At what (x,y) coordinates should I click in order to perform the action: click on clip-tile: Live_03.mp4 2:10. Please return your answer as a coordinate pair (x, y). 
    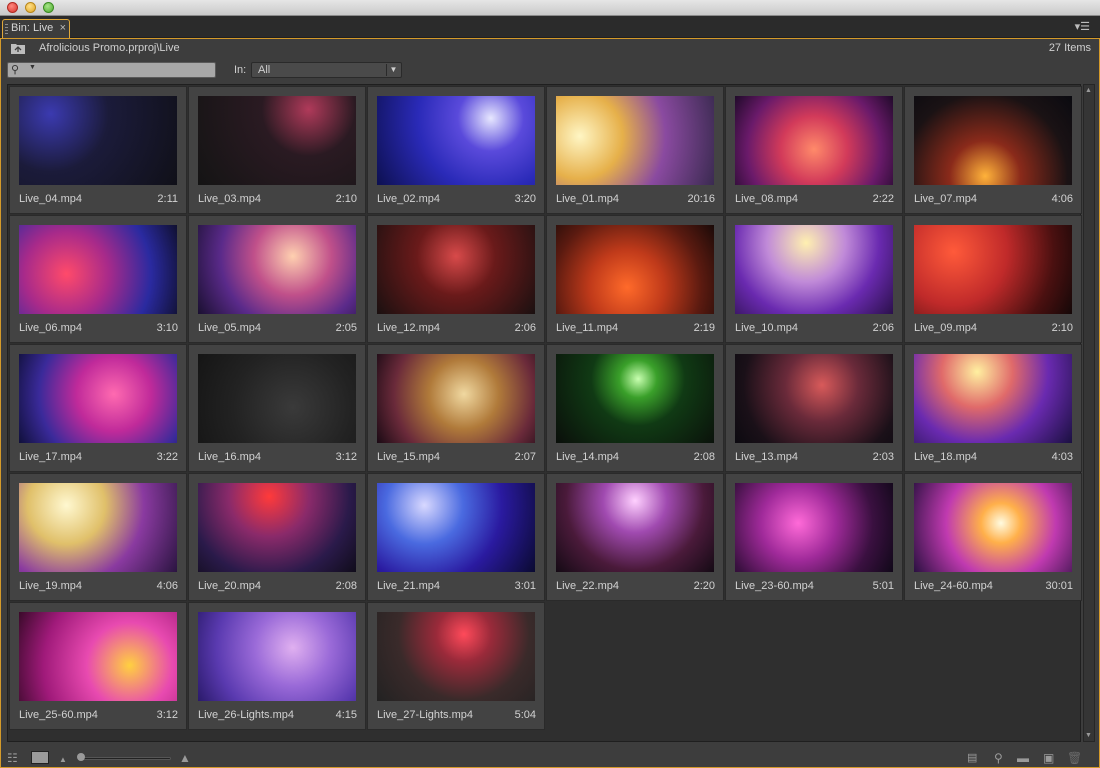
    Looking at the image, I should click on (277, 150).